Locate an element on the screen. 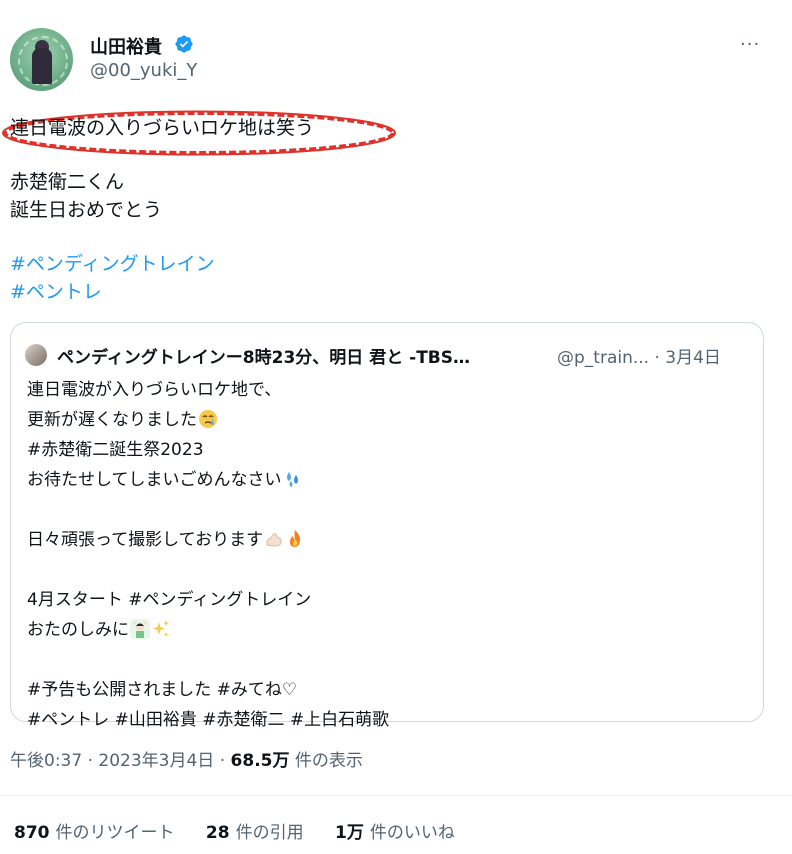 The height and width of the screenshot is (854, 792). quotes-stat: 28 件の引用 is located at coordinates (255, 830).